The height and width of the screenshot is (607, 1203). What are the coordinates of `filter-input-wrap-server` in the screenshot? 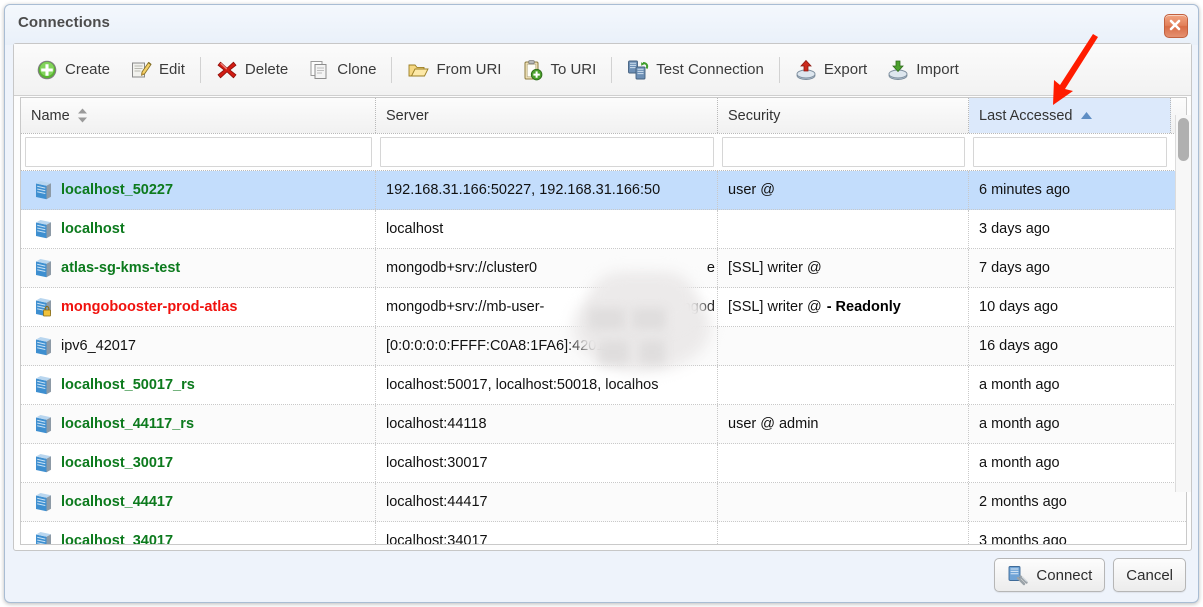 It's located at (547, 152).